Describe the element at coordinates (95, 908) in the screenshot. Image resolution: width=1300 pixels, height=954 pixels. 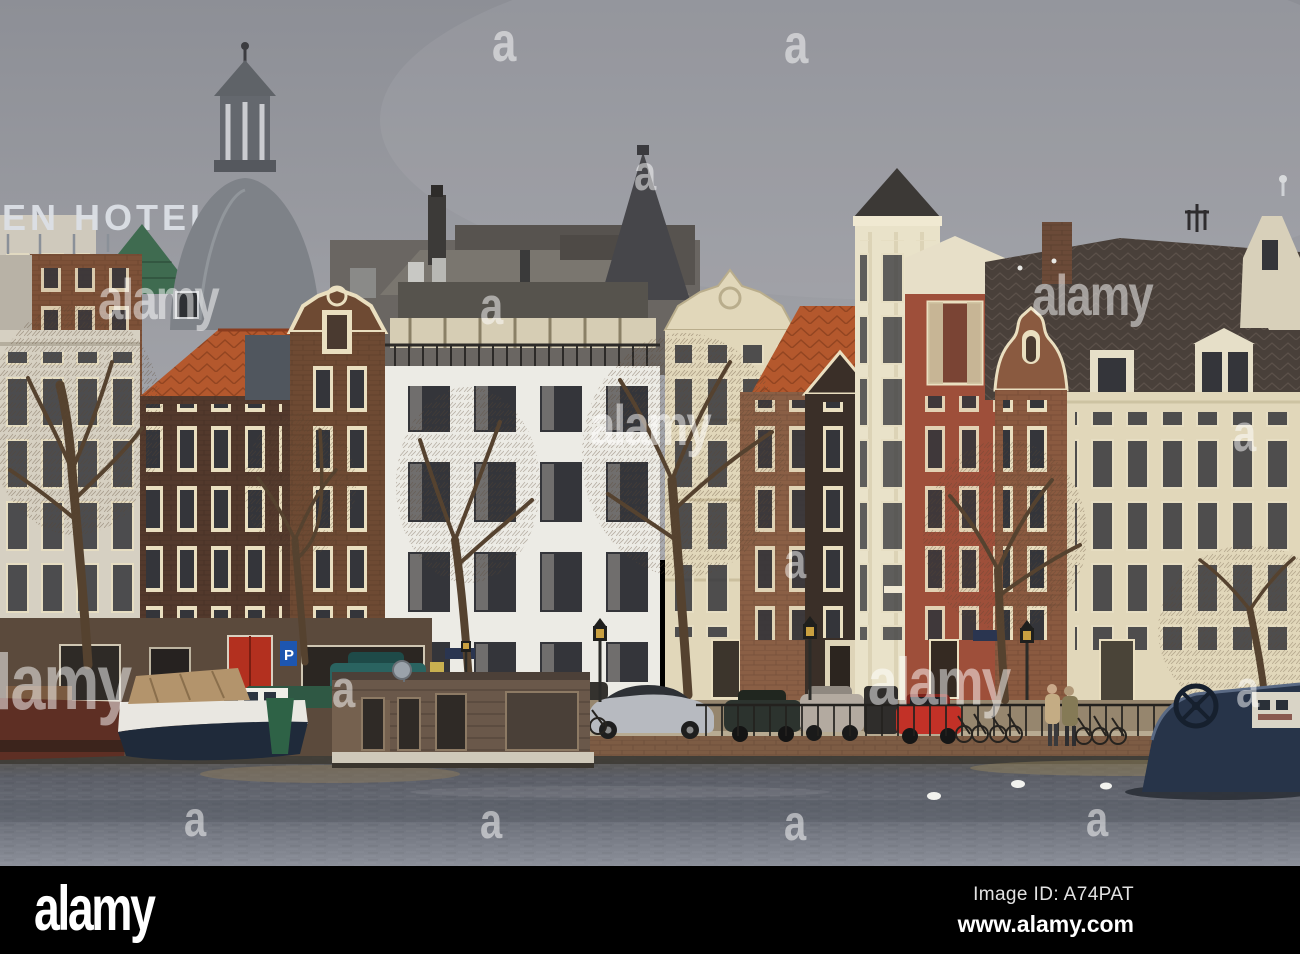
I see `alamy-logo: alamy` at that location.